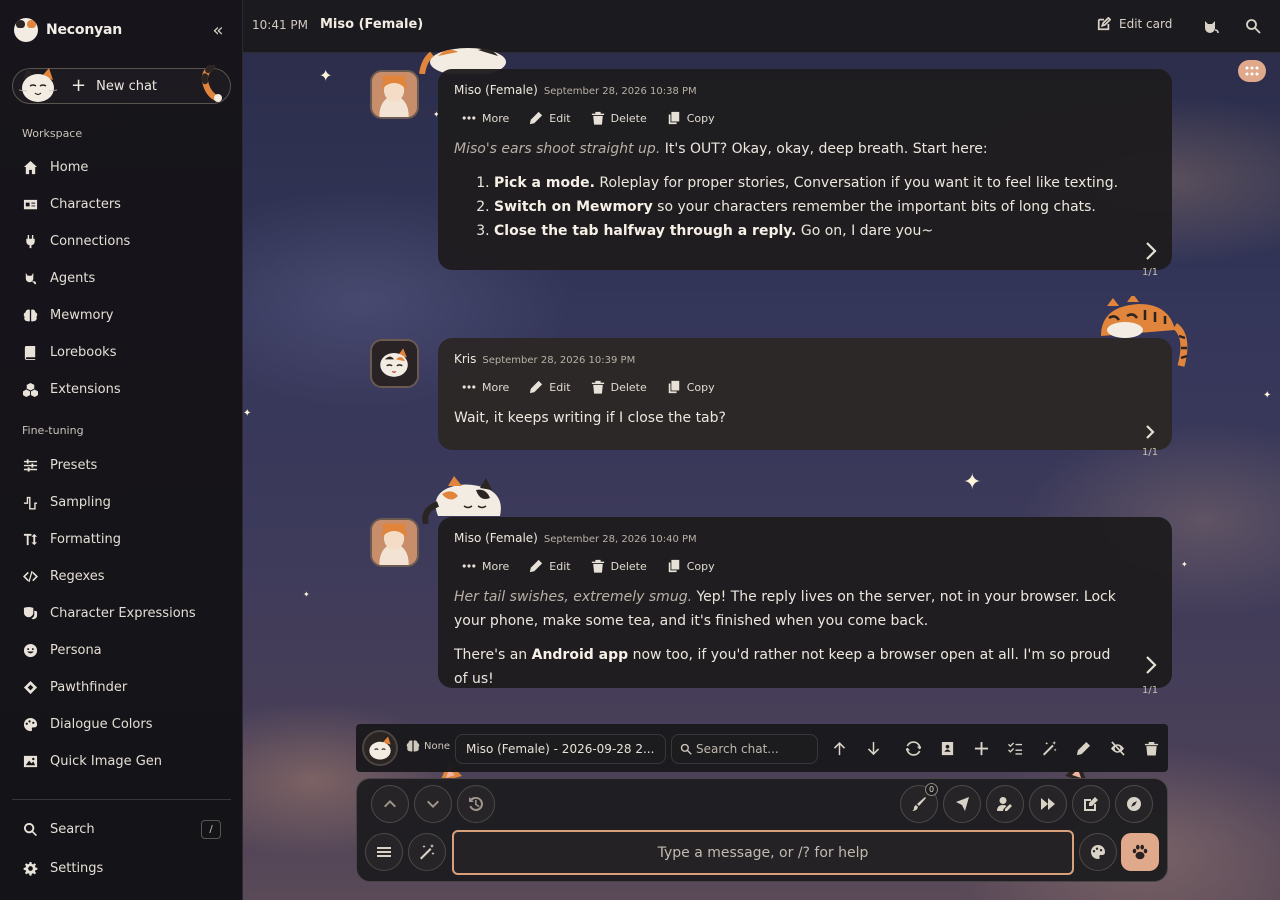 This screenshot has height=900, width=1280. Describe the element at coordinates (380, 748) in the screenshot. I see `persona-avatar` at that location.